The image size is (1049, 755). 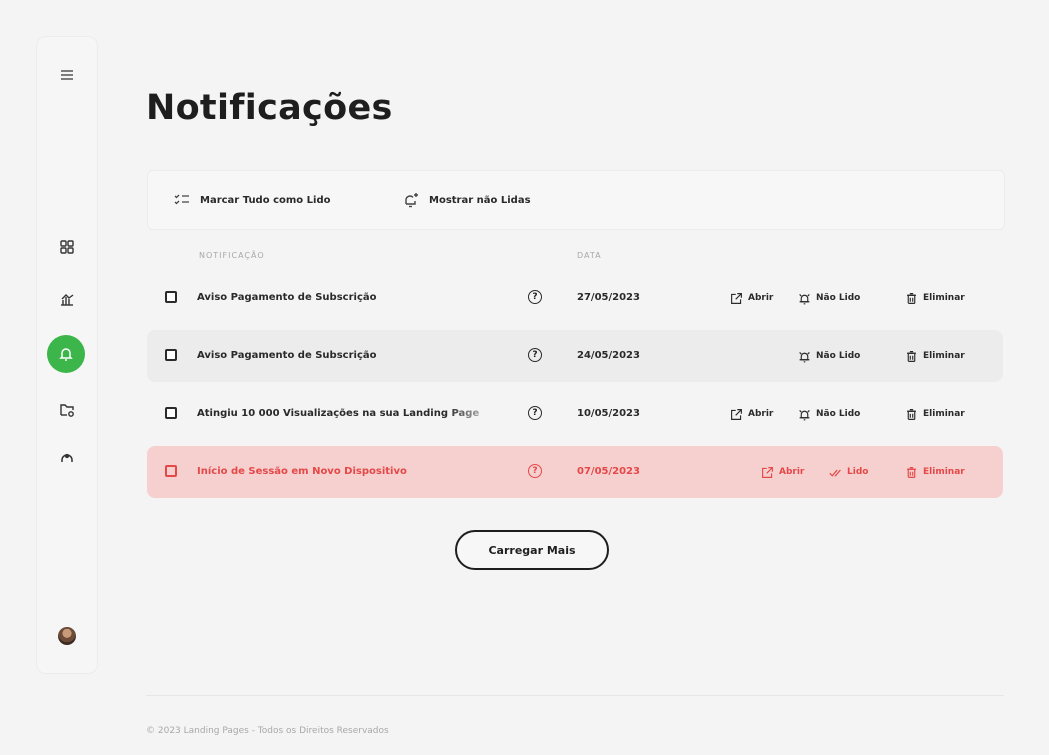 I want to click on avatar, so click(x=67, y=636).